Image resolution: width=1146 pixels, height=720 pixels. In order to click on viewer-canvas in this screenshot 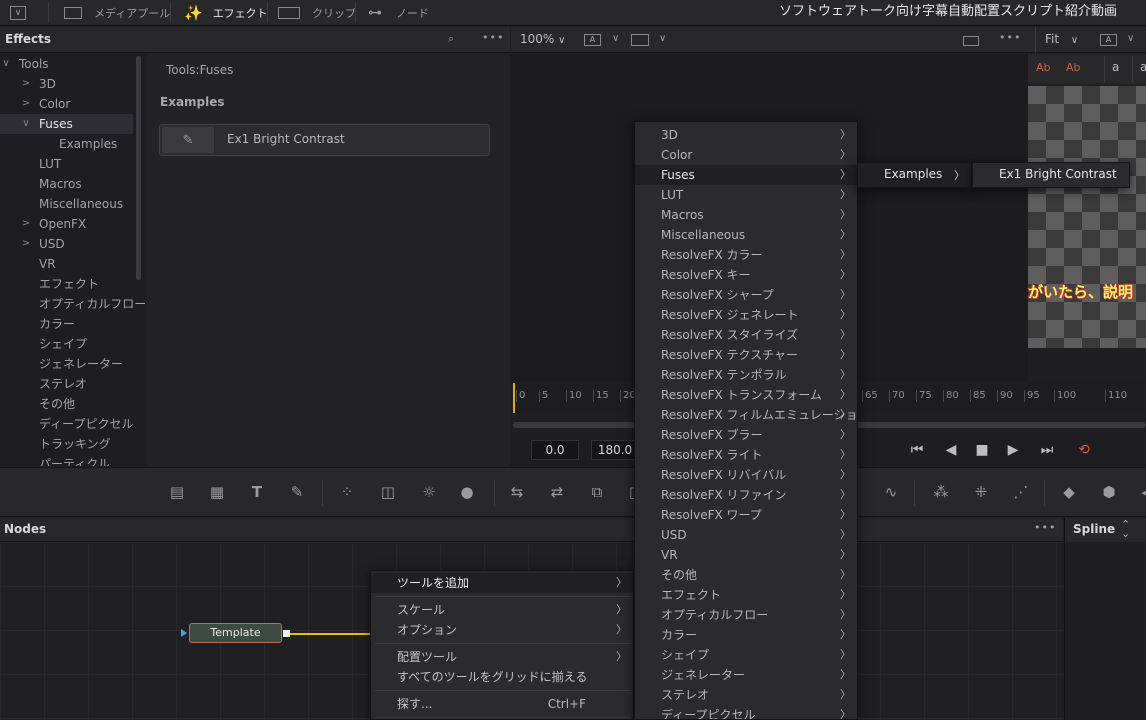, I will do `click(1087, 217)`.